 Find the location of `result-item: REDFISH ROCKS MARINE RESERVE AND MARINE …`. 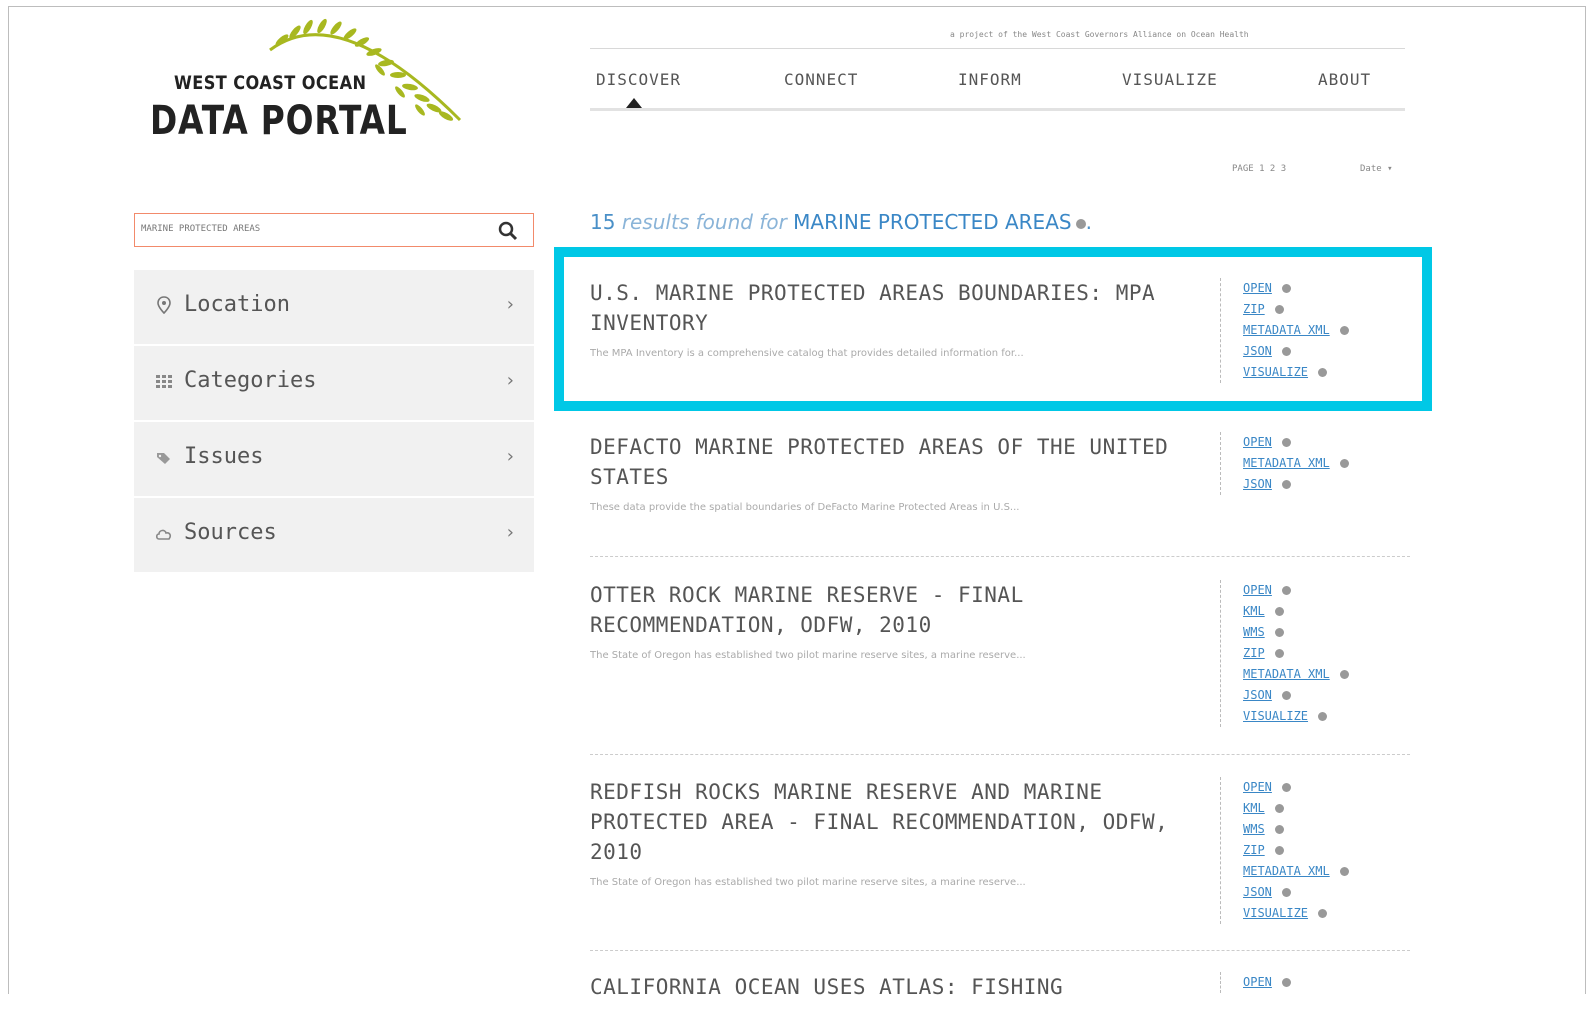

result-item: REDFISH ROCKS MARINE RESERVE AND MARINE … is located at coordinates (1000, 850).